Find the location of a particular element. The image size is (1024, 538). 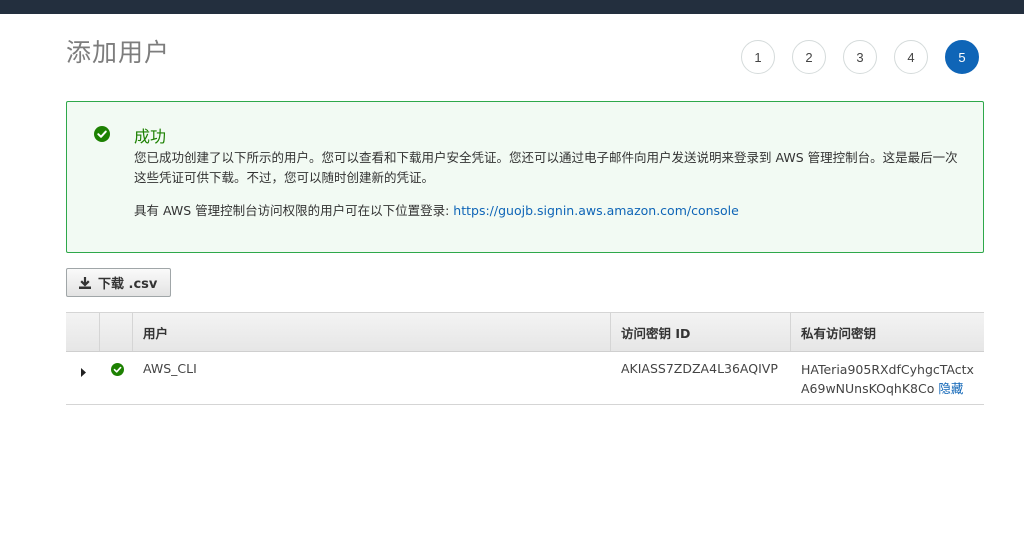

top-navigation-bar is located at coordinates (512, 7).